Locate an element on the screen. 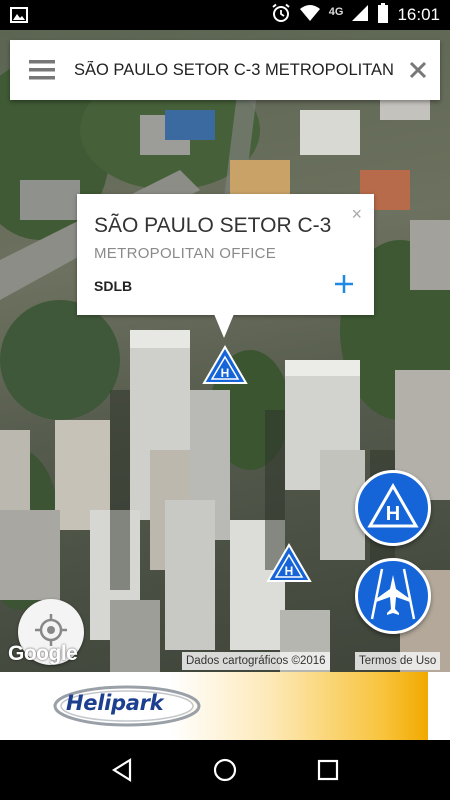 The width and height of the screenshot is (450, 800). back-icon is located at coordinates (122, 770).